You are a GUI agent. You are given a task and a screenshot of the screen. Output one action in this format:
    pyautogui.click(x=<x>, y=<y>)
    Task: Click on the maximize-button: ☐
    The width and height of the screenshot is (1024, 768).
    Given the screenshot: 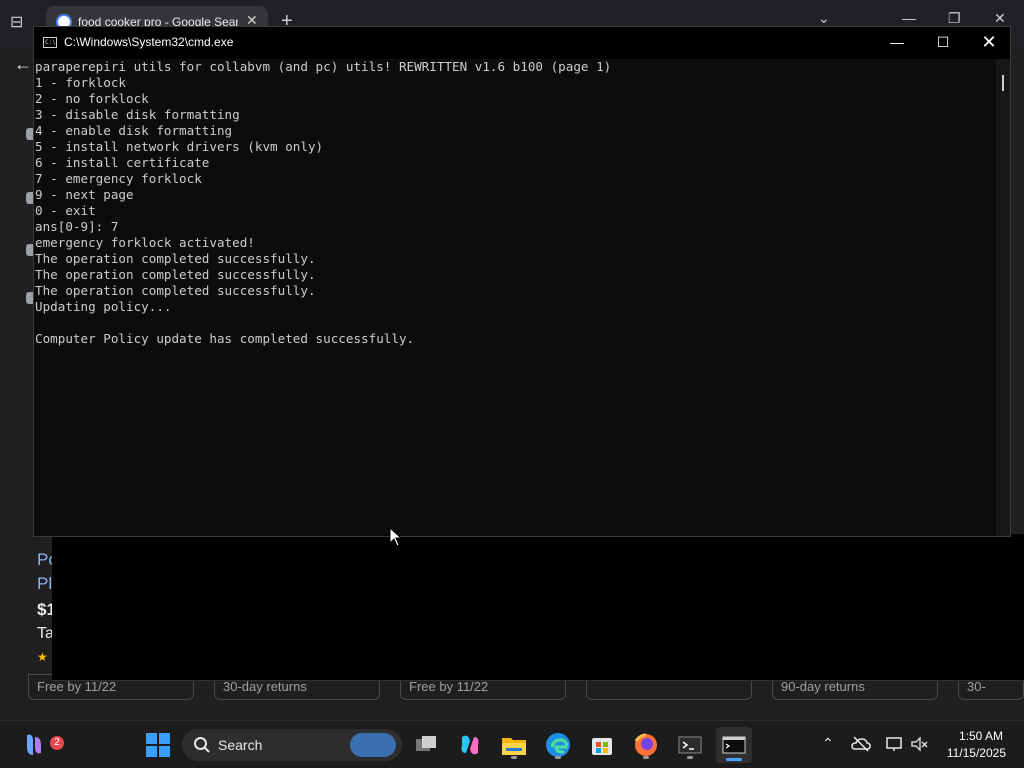 What is the action you would take?
    pyautogui.click(x=943, y=43)
    